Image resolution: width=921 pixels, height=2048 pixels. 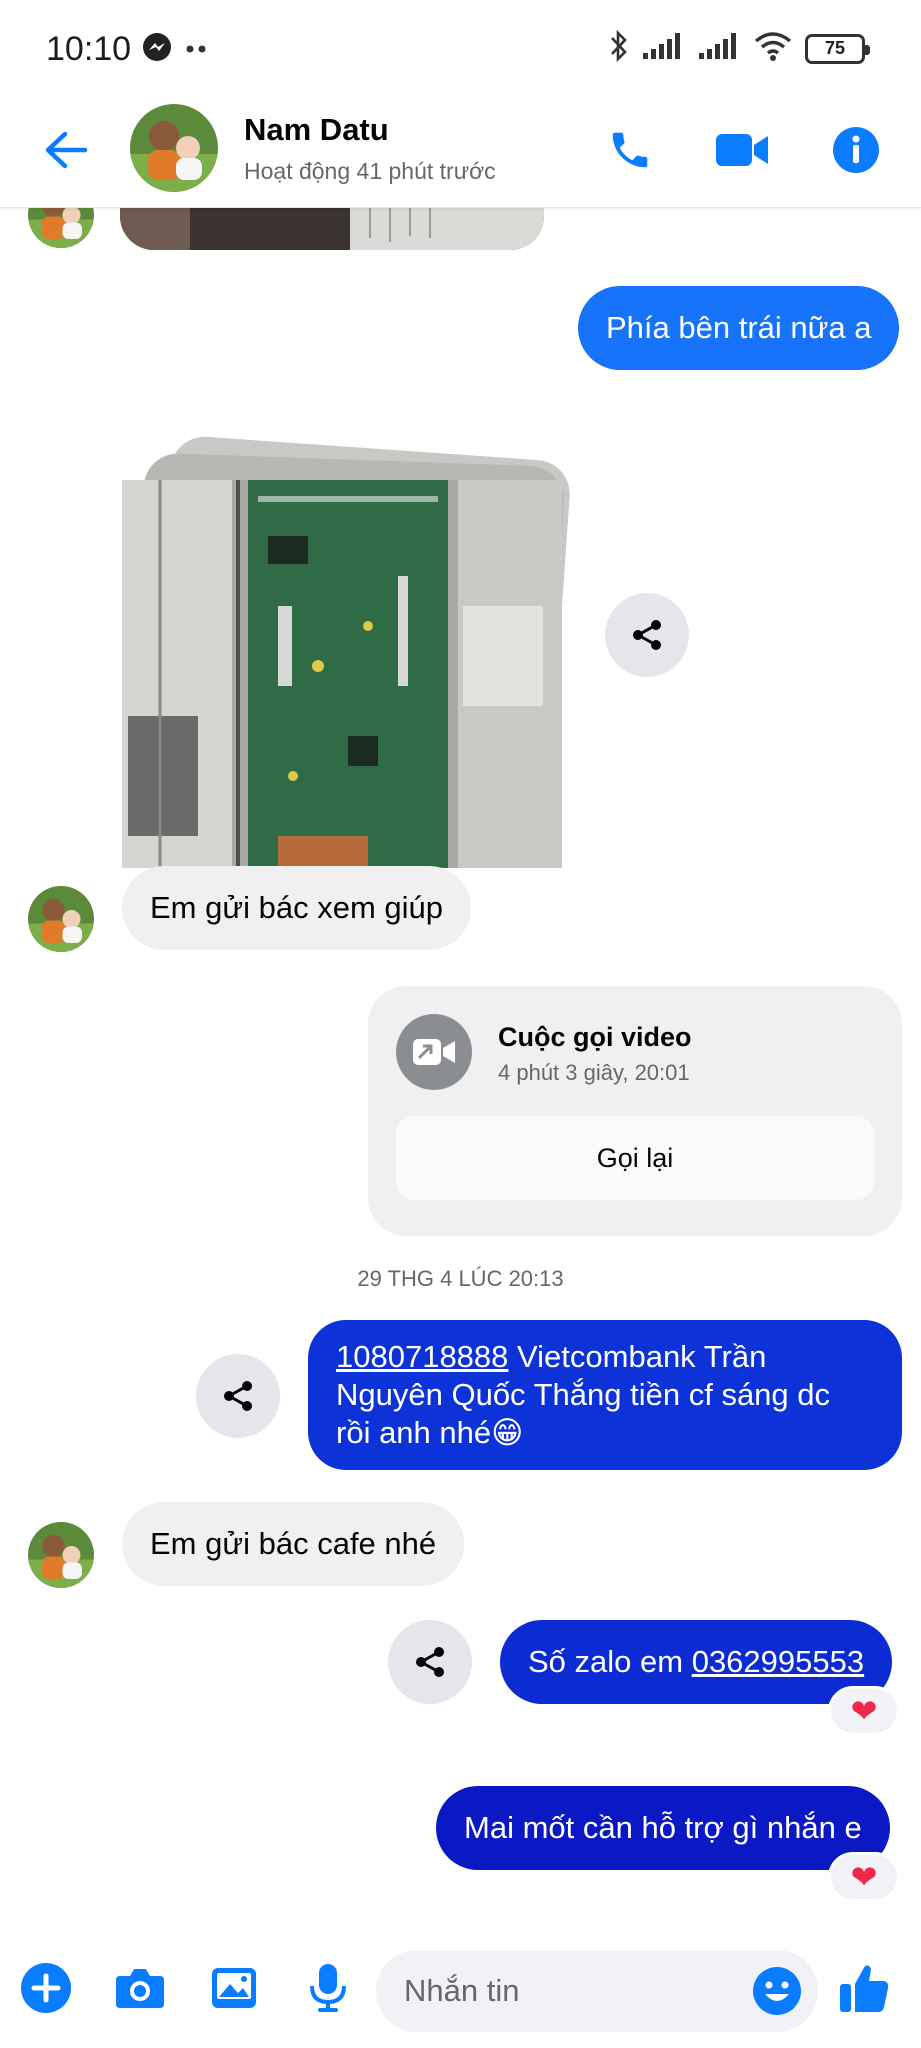 I want to click on more-dots-icon, so click(x=197, y=50).